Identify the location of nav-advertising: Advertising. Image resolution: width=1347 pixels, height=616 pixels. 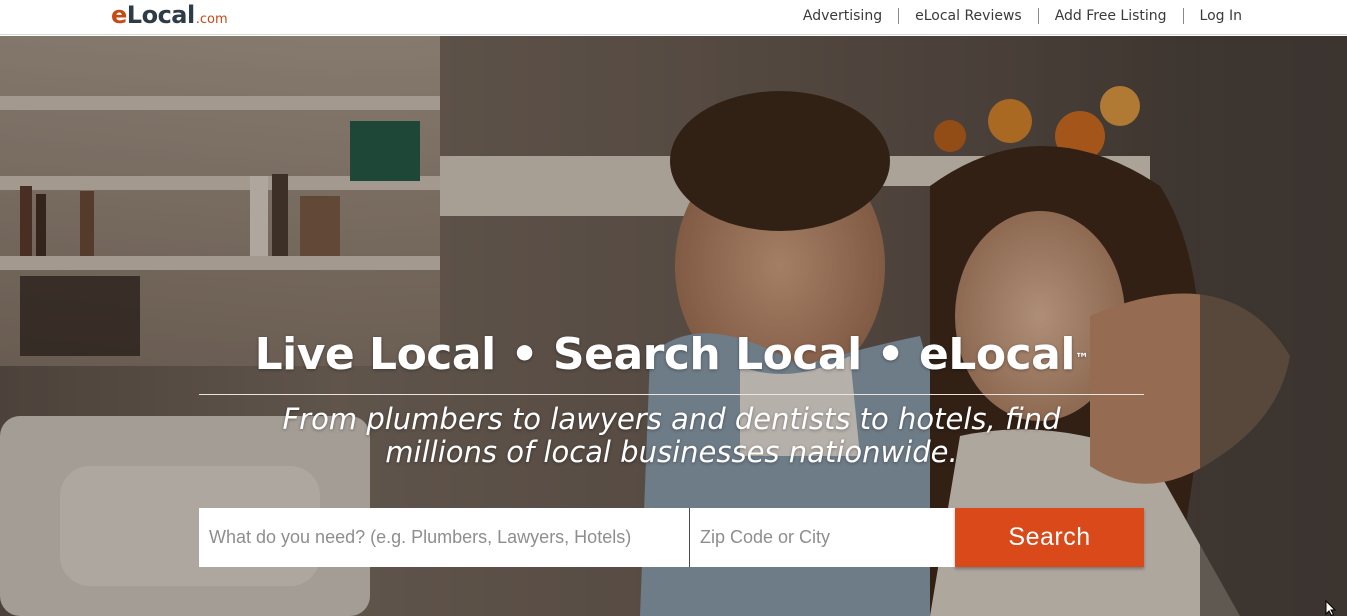
(842, 16).